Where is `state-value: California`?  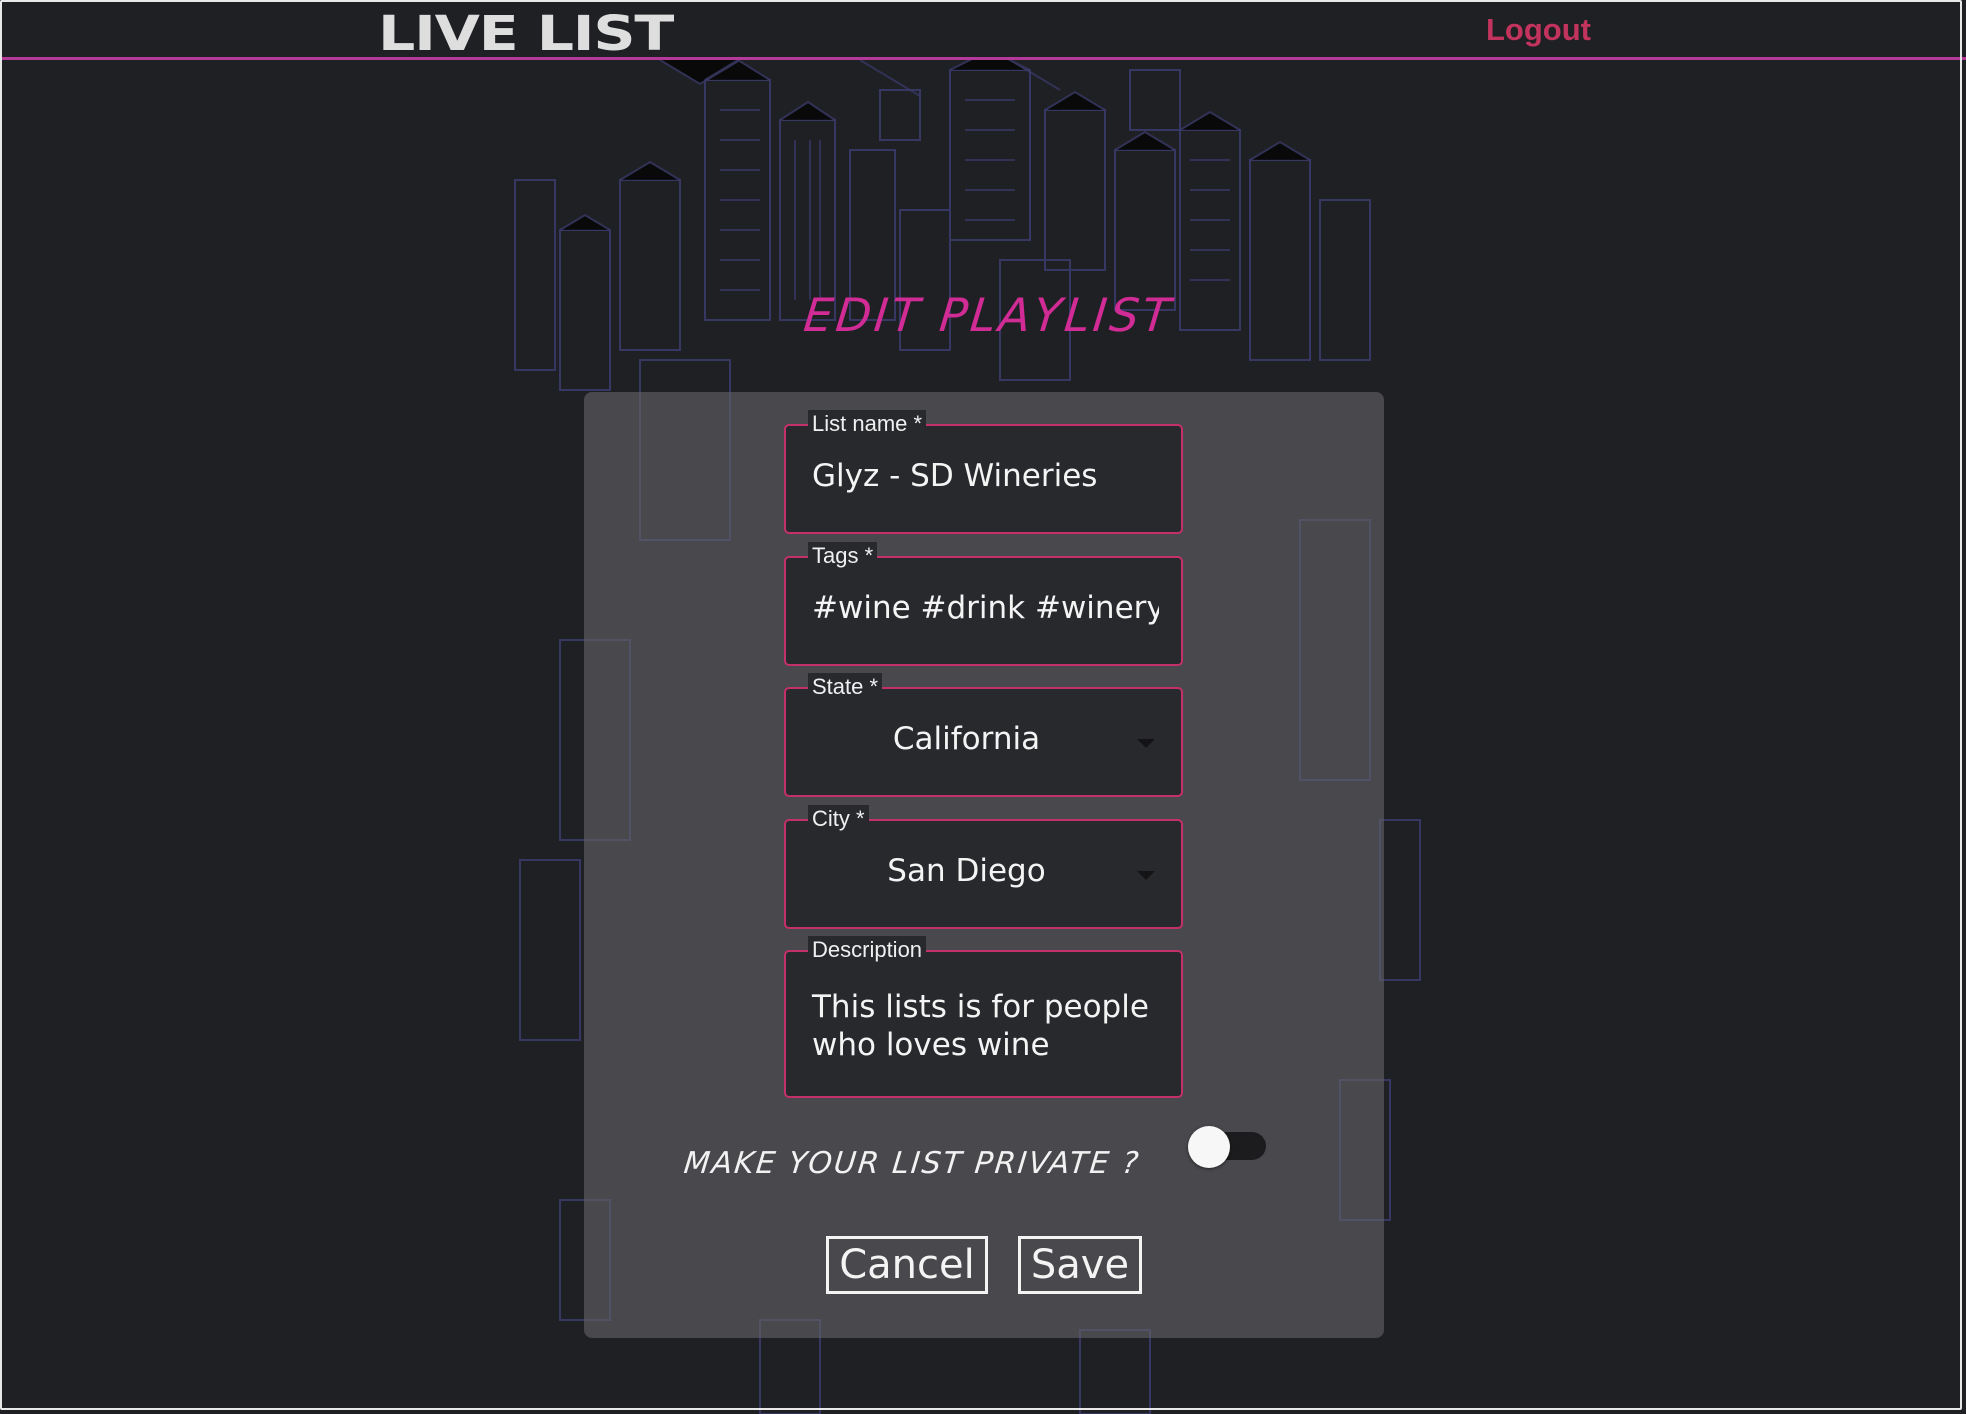 state-value: California is located at coordinates (966, 739).